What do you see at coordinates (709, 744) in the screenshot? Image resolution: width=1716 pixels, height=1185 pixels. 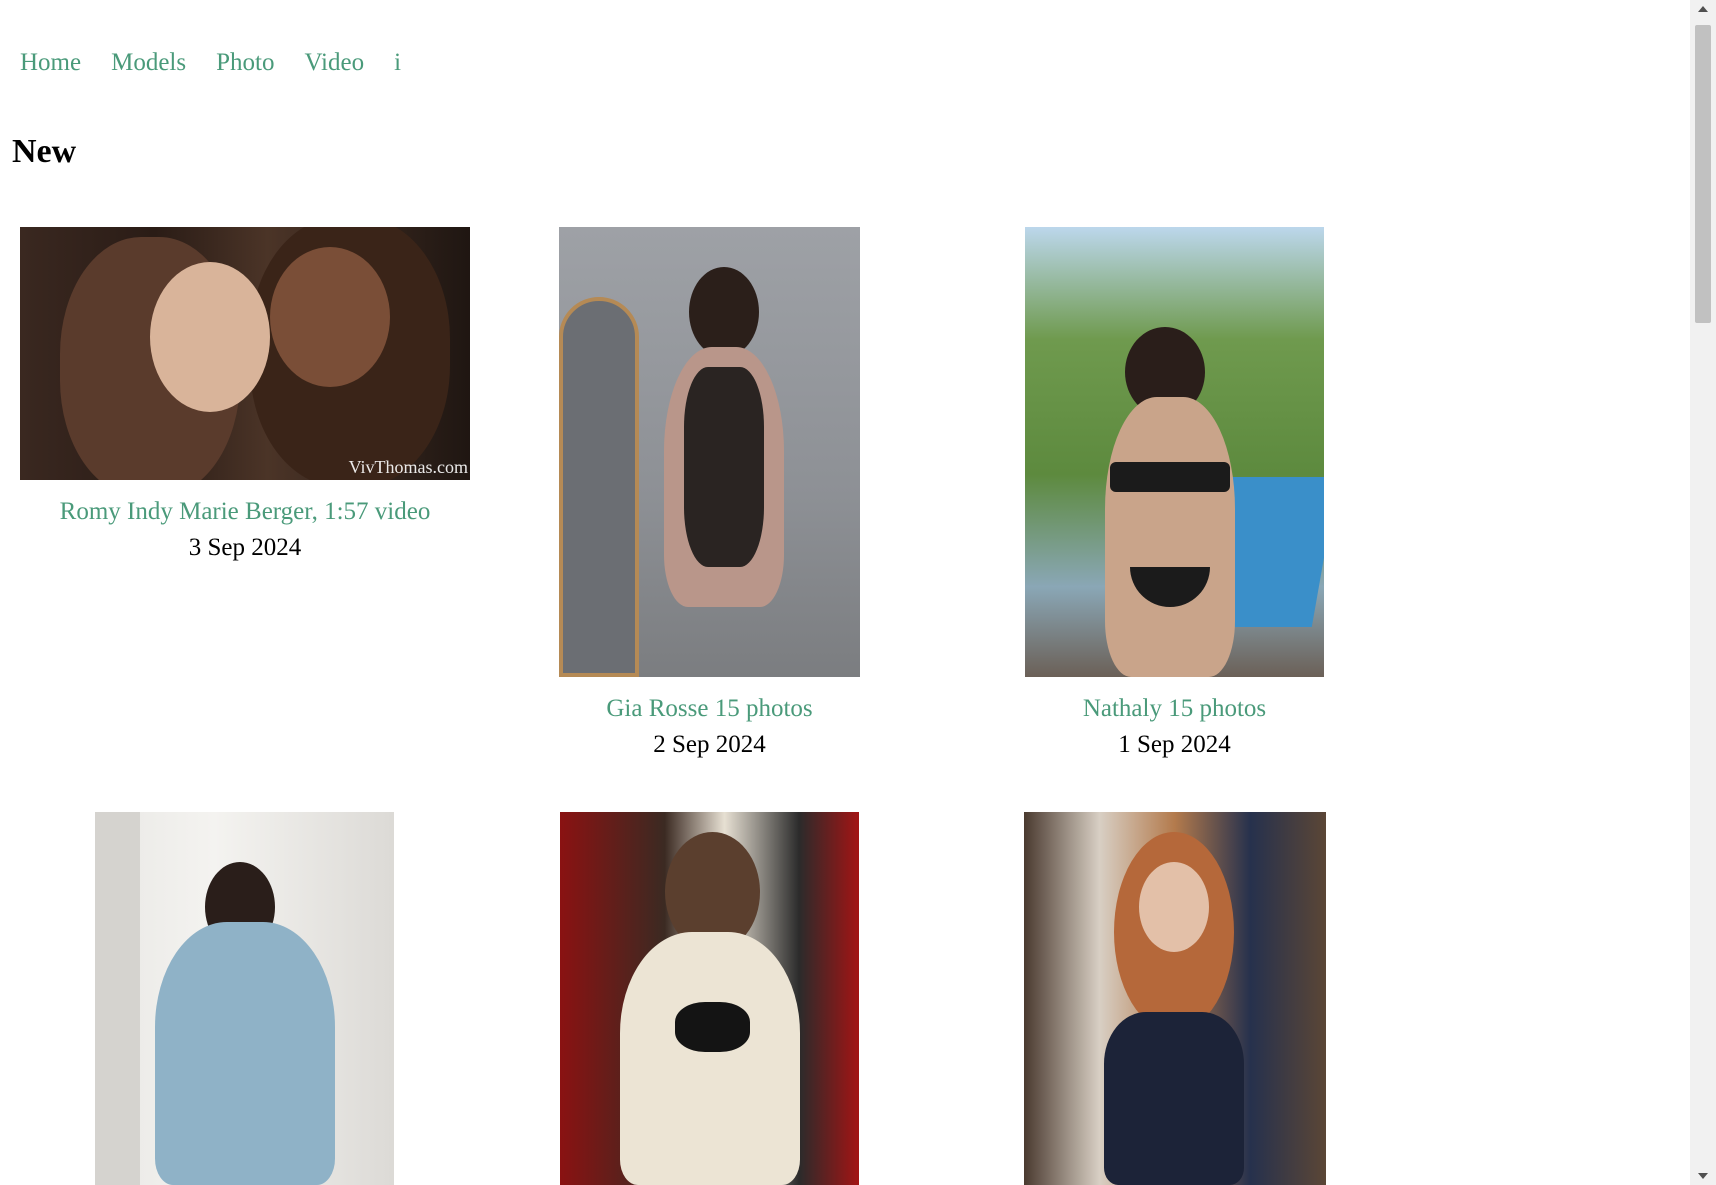 I see `card-date: 2 Sep 2024` at bounding box center [709, 744].